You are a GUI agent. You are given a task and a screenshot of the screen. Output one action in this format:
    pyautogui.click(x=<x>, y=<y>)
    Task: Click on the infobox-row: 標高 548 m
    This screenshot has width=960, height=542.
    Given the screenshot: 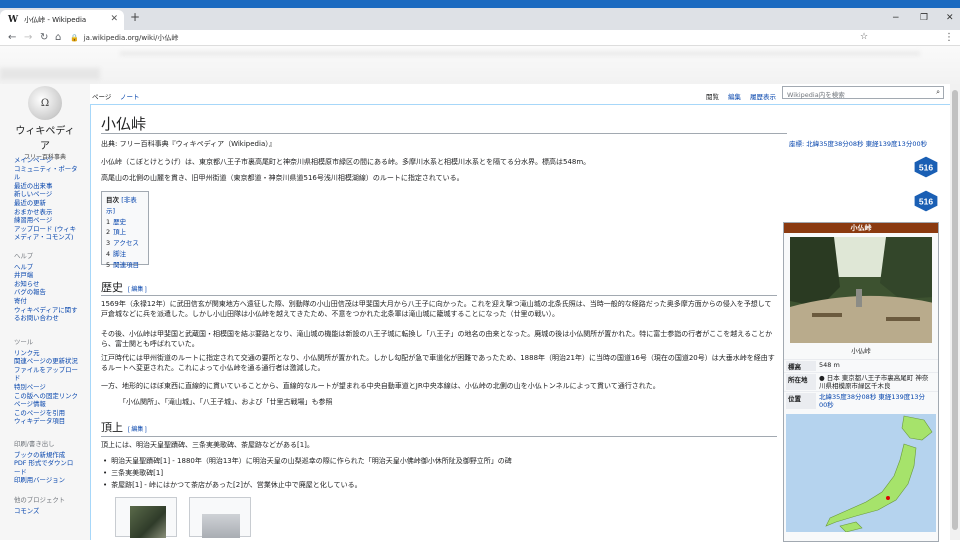 What is the action you would take?
    pyautogui.click(x=861, y=365)
    